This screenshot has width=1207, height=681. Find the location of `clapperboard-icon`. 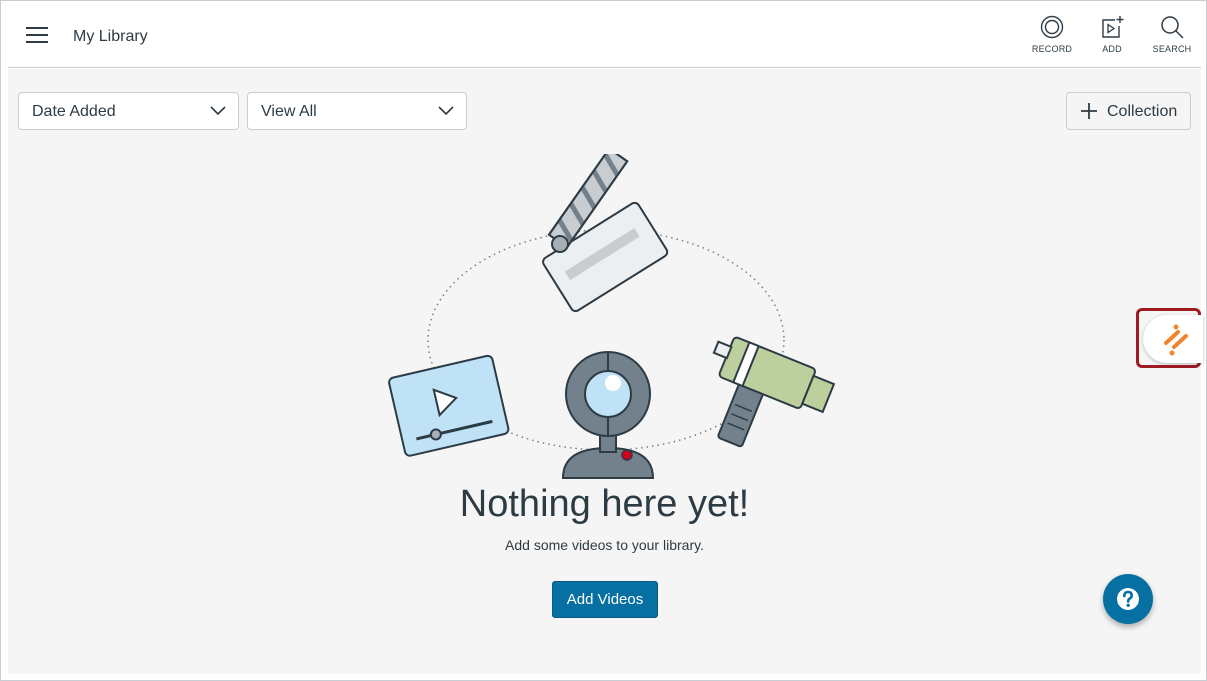

clapperboard-icon is located at coordinates (605, 233).